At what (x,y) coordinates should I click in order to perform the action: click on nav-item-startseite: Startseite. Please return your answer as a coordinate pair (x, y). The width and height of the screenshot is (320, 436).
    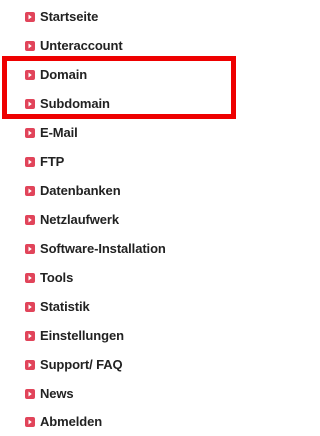
    Looking at the image, I should click on (61, 17).